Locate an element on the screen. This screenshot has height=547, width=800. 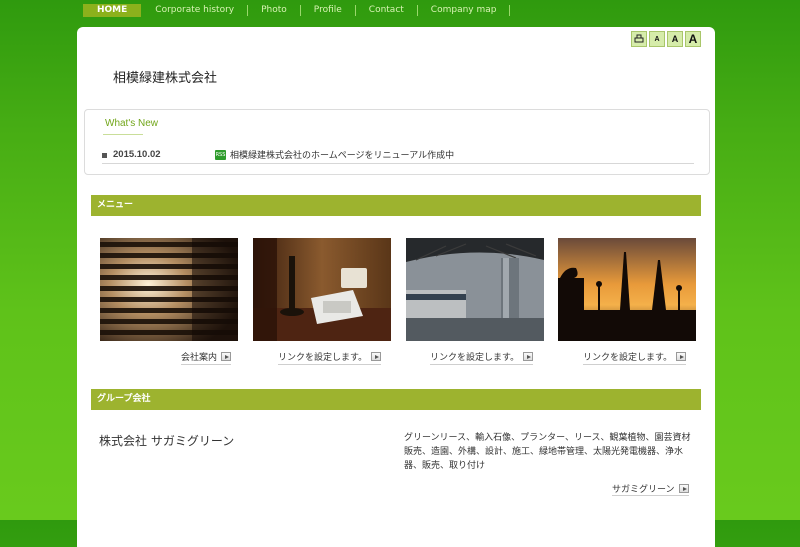
group-section-header: グループ会社 is located at coordinates (396, 399).